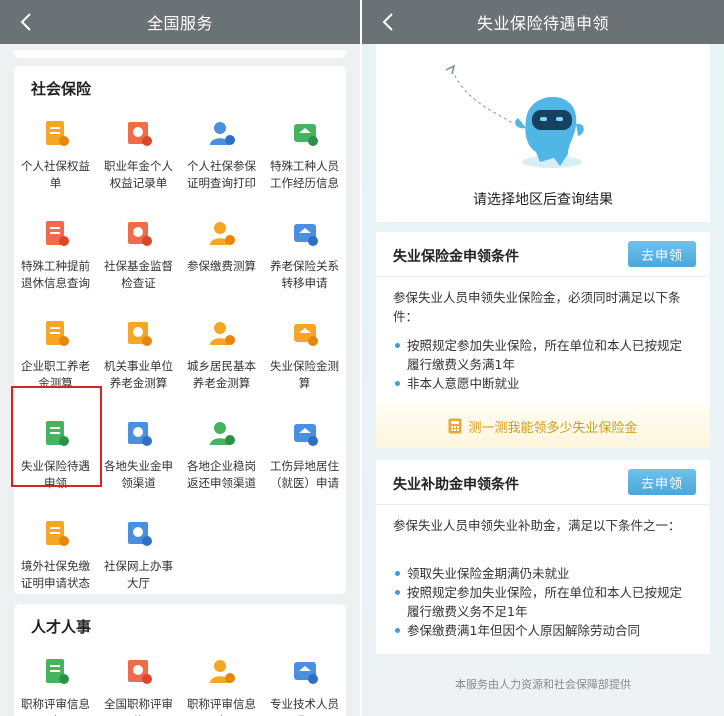  I want to click on query-result-card: 请选择地区后查询结果, so click(543, 133).